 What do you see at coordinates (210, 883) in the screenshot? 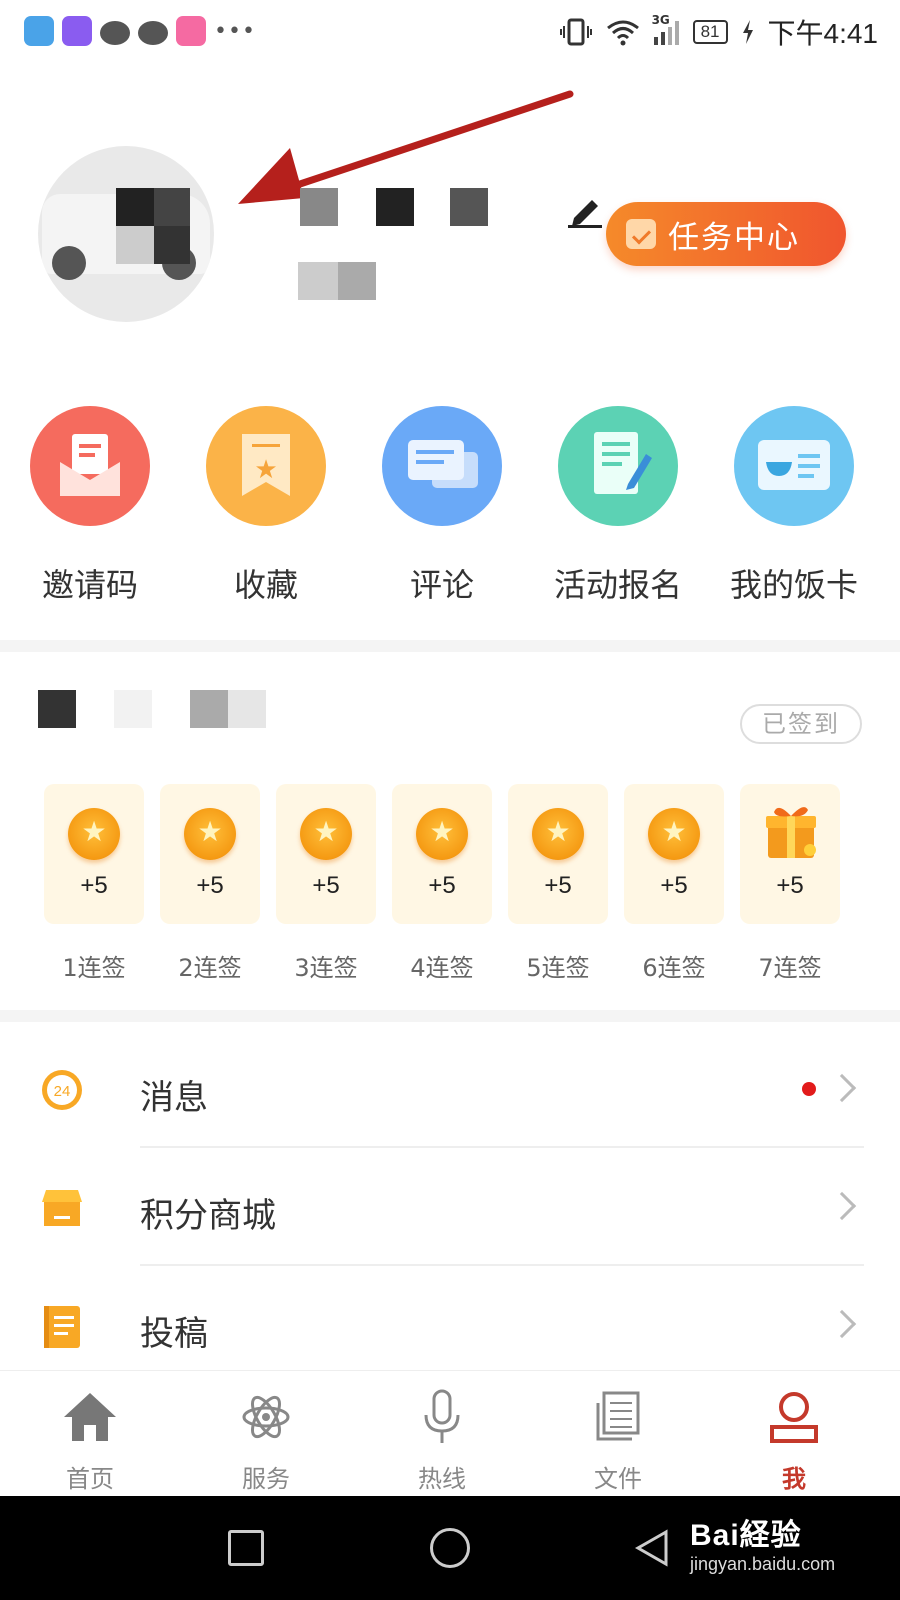
I see `checkin-day-2: +5 2连签` at bounding box center [210, 883].